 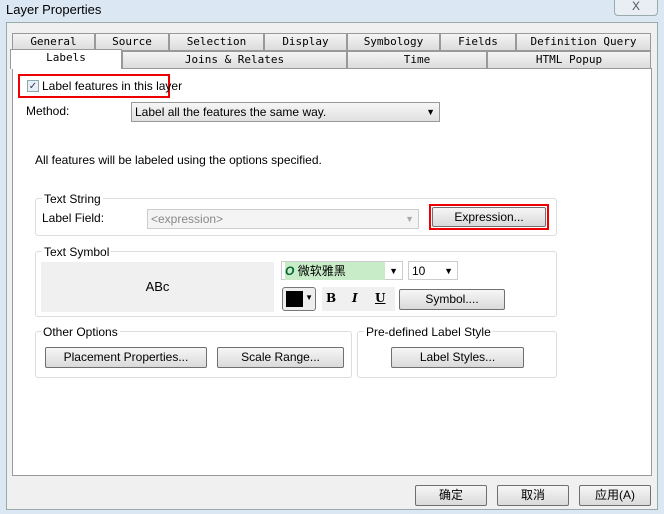 I want to click on color-picker: ▼, so click(x=299, y=299).